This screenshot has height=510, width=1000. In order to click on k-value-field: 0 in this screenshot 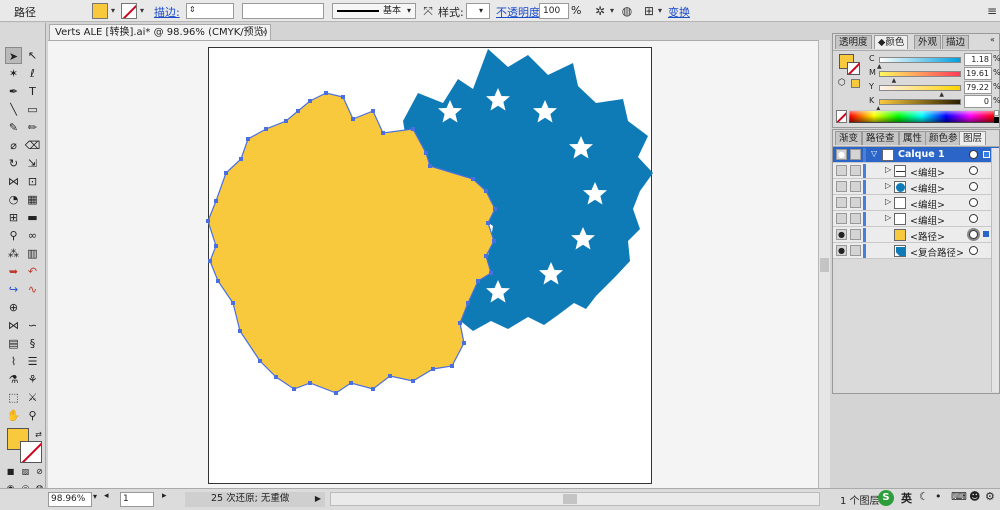, I will do `click(978, 101)`.